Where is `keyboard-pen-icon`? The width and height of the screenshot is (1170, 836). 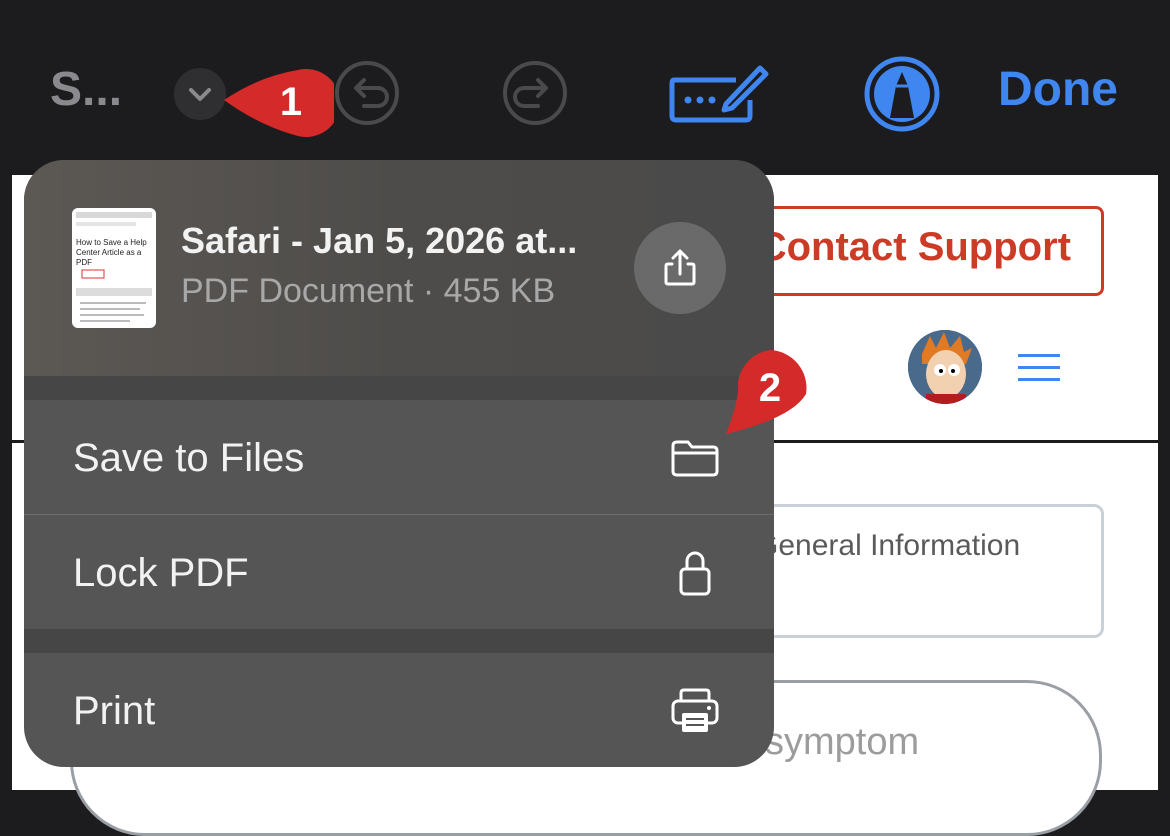 keyboard-pen-icon is located at coordinates (720, 94).